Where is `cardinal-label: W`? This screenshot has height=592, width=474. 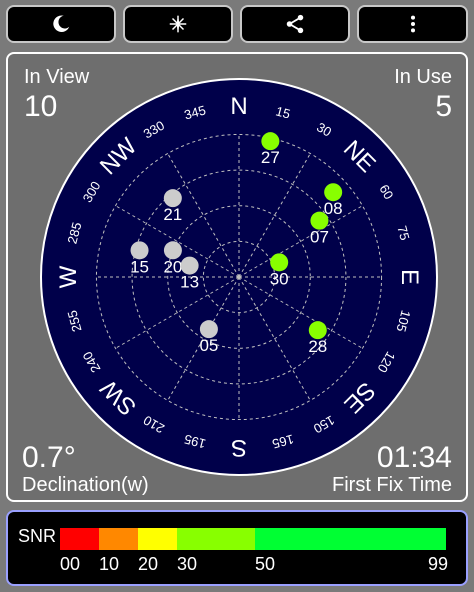 cardinal-label: W is located at coordinates (68, 276).